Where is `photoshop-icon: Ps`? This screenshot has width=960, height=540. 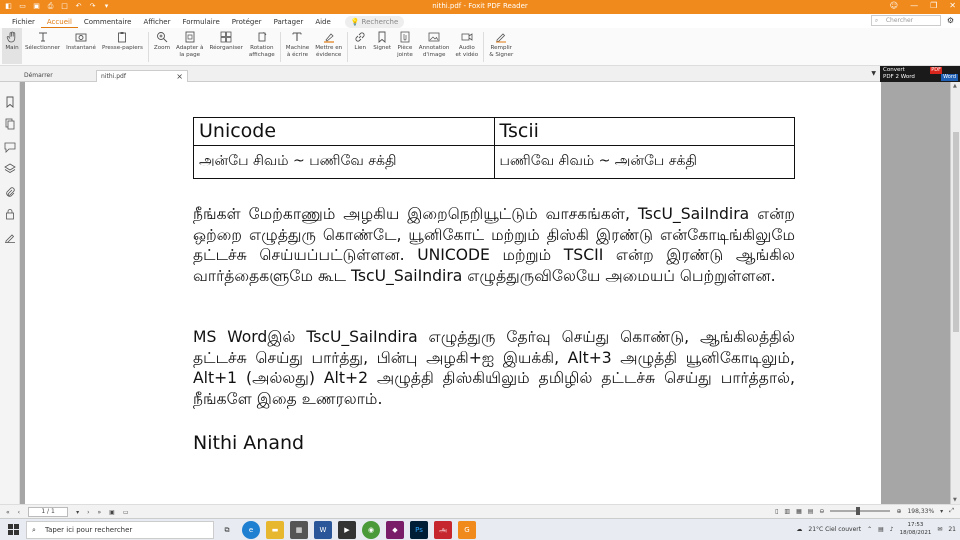 photoshop-icon: Ps is located at coordinates (419, 530).